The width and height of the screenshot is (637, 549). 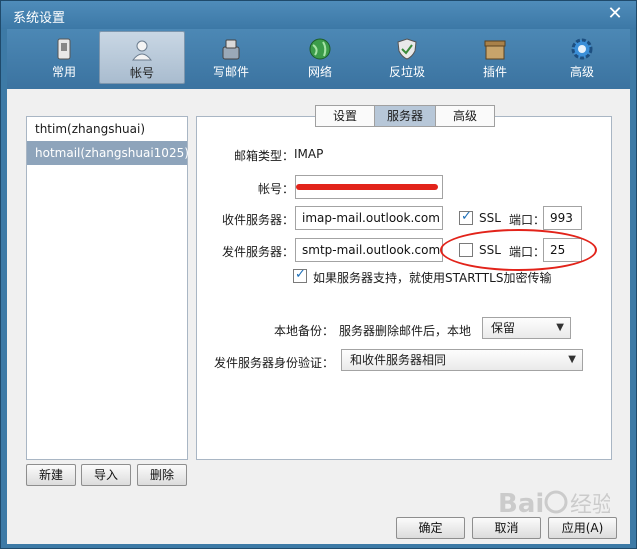 I want to click on box-icon, so click(x=495, y=50).